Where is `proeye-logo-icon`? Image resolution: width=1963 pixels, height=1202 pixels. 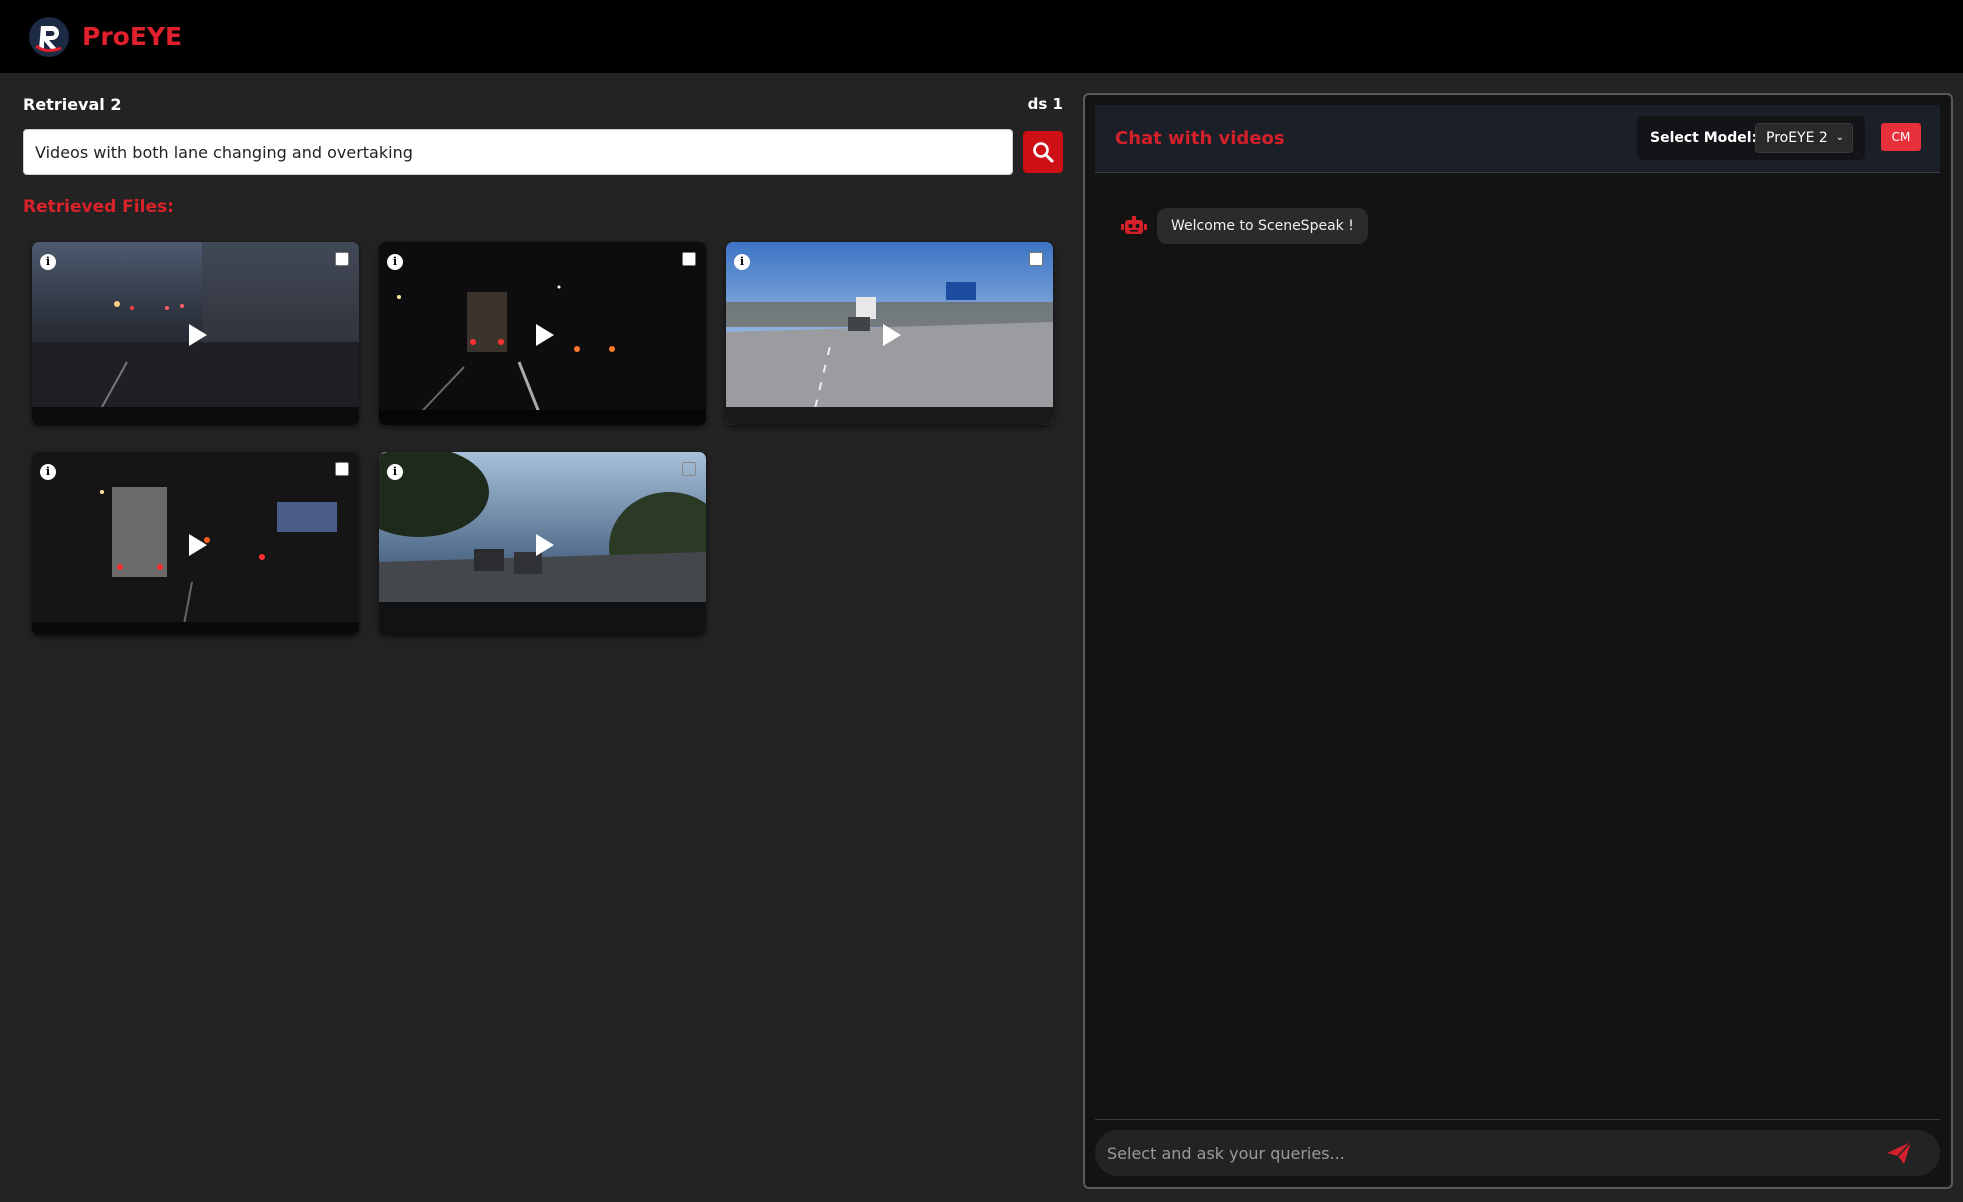 proeye-logo-icon is located at coordinates (49, 37).